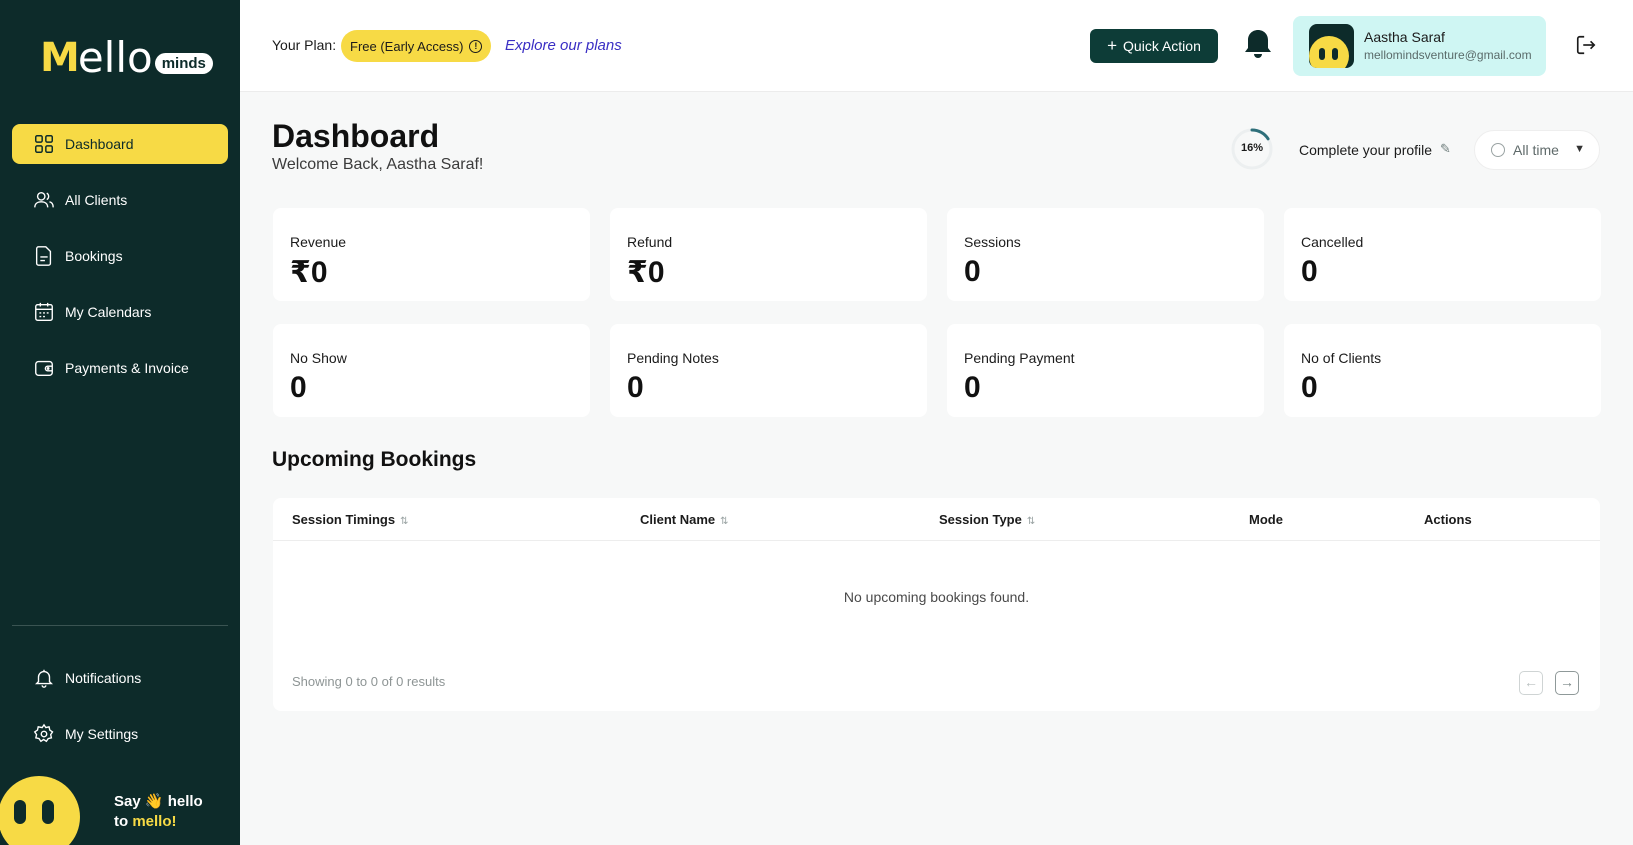 This screenshot has width=1633, height=845. I want to click on wallet-icon, so click(44, 368).